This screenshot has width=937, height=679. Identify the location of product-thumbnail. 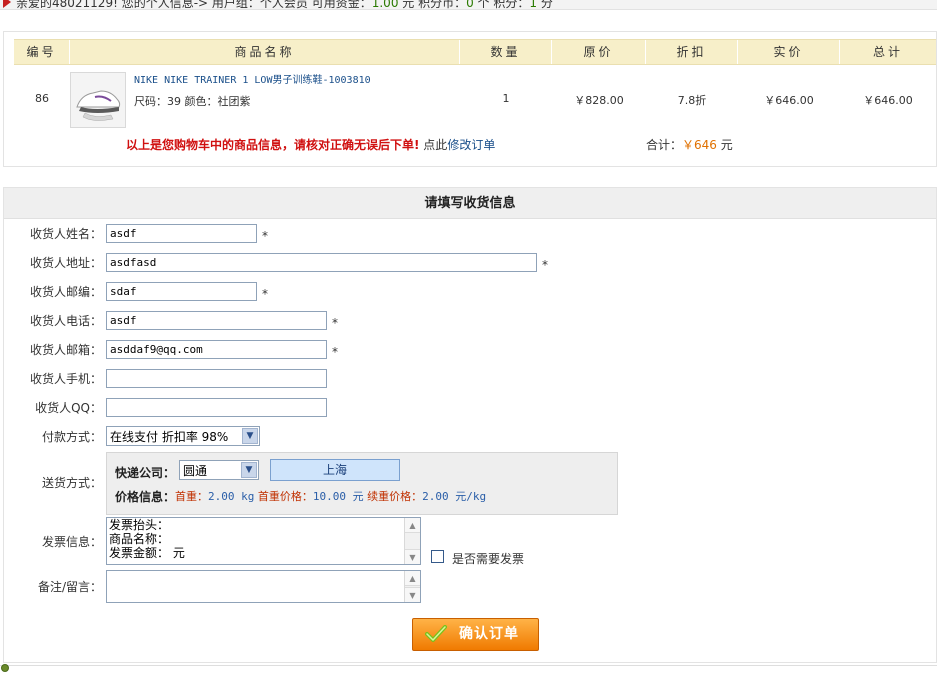
(98, 100).